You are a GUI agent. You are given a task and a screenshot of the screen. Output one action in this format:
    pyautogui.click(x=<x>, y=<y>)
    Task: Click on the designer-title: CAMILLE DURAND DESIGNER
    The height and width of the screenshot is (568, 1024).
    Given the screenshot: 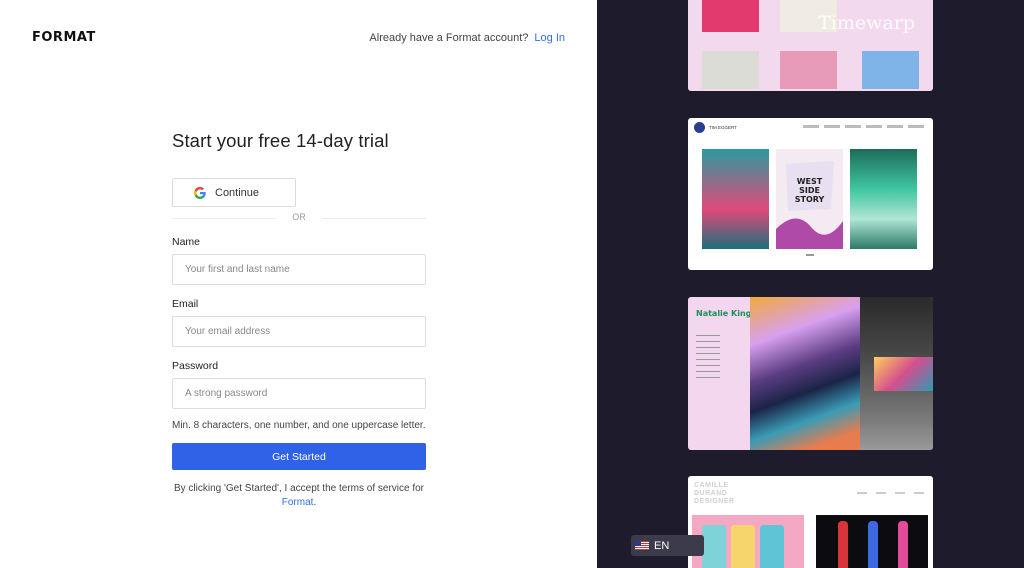 What is the action you would take?
    pyautogui.click(x=714, y=493)
    